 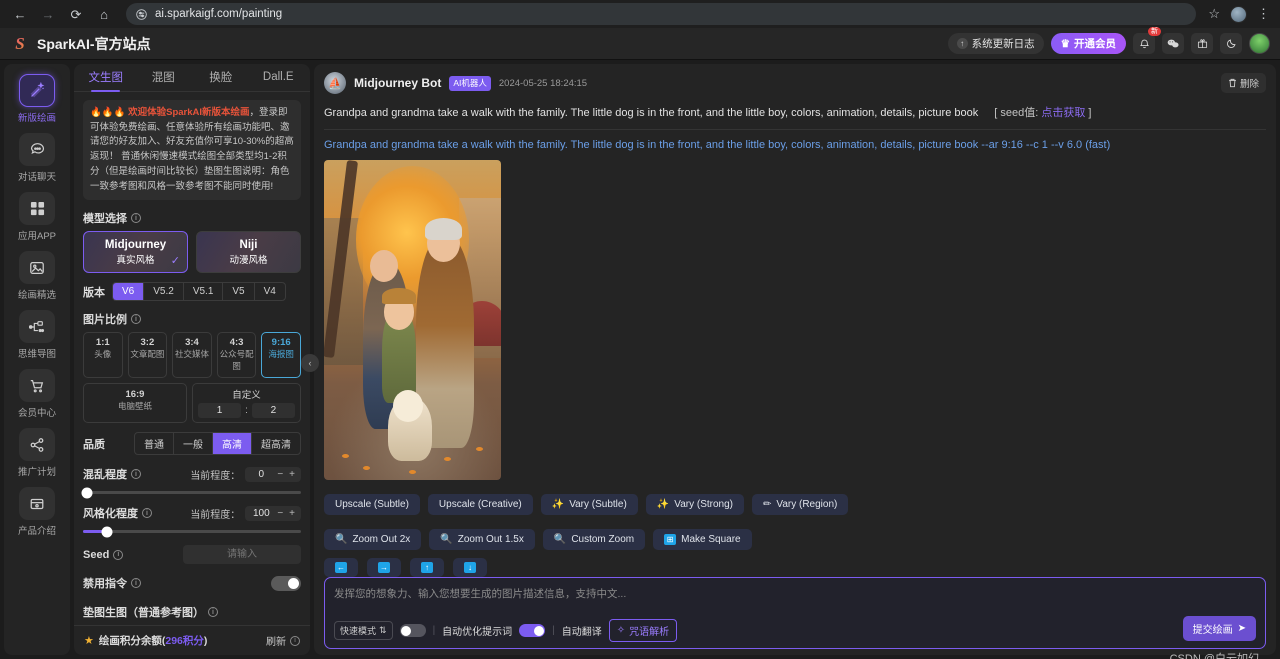 What do you see at coordinates (141, 14) in the screenshot?
I see `site-settings-icon` at bounding box center [141, 14].